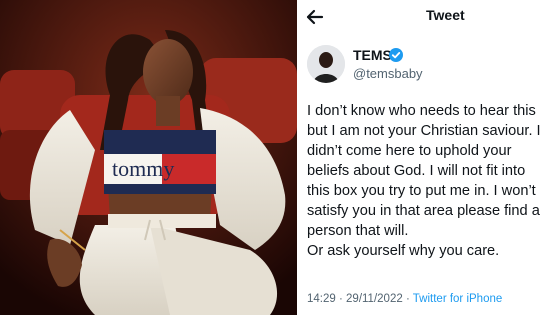 The width and height of the screenshot is (560, 315). I want to click on tweet-line: person that will., so click(358, 231).